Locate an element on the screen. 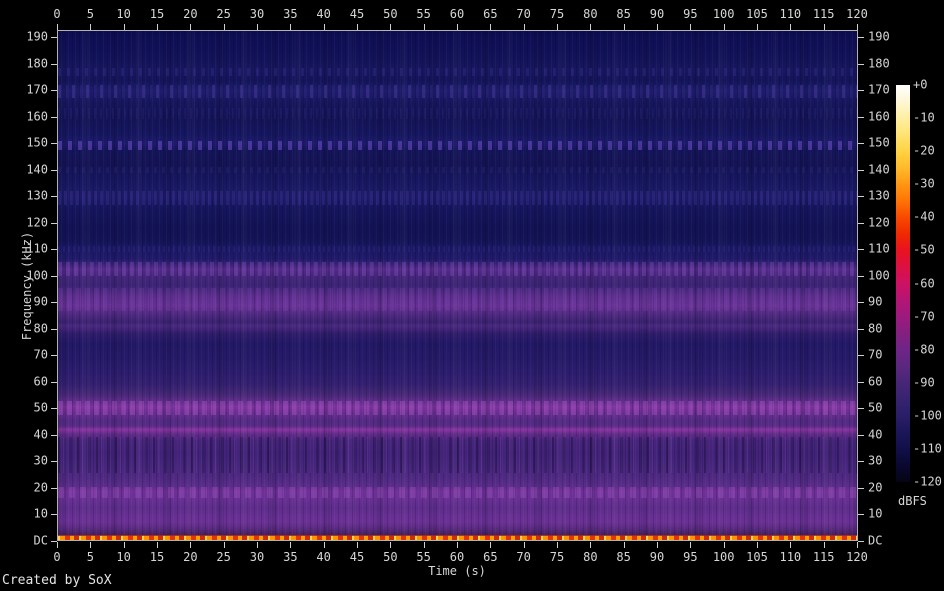  x-axis-title: Time (s) is located at coordinates (457, 571).